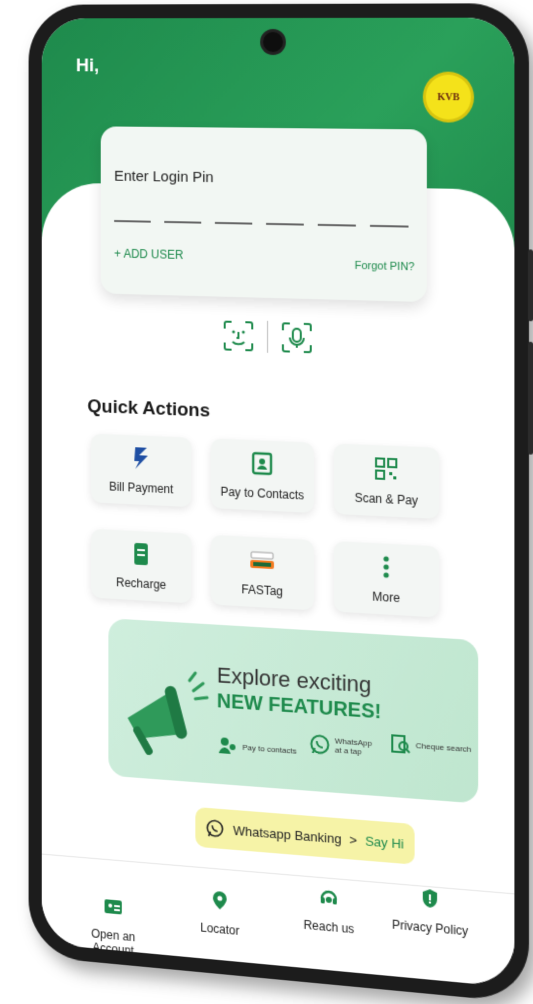 The image size is (533, 1004). Describe the element at coordinates (113, 907) in the screenshot. I see `account-card-icon` at that location.